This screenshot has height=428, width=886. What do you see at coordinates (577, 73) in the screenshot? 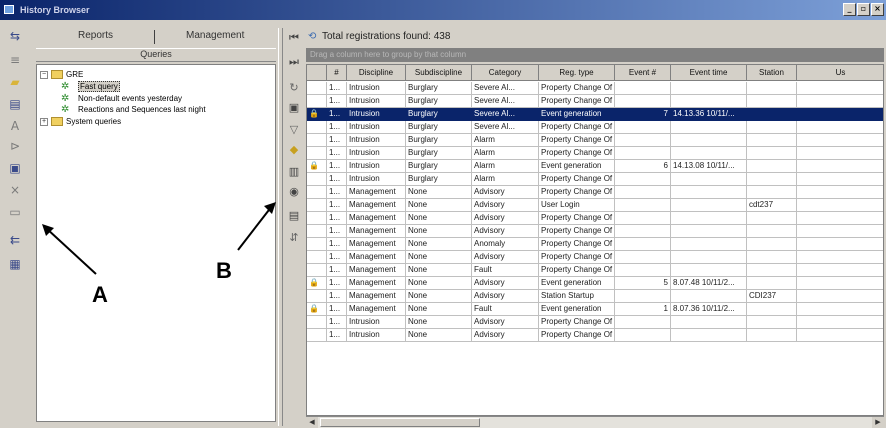
I see `column-header-reg-type: Reg. type` at bounding box center [577, 73].